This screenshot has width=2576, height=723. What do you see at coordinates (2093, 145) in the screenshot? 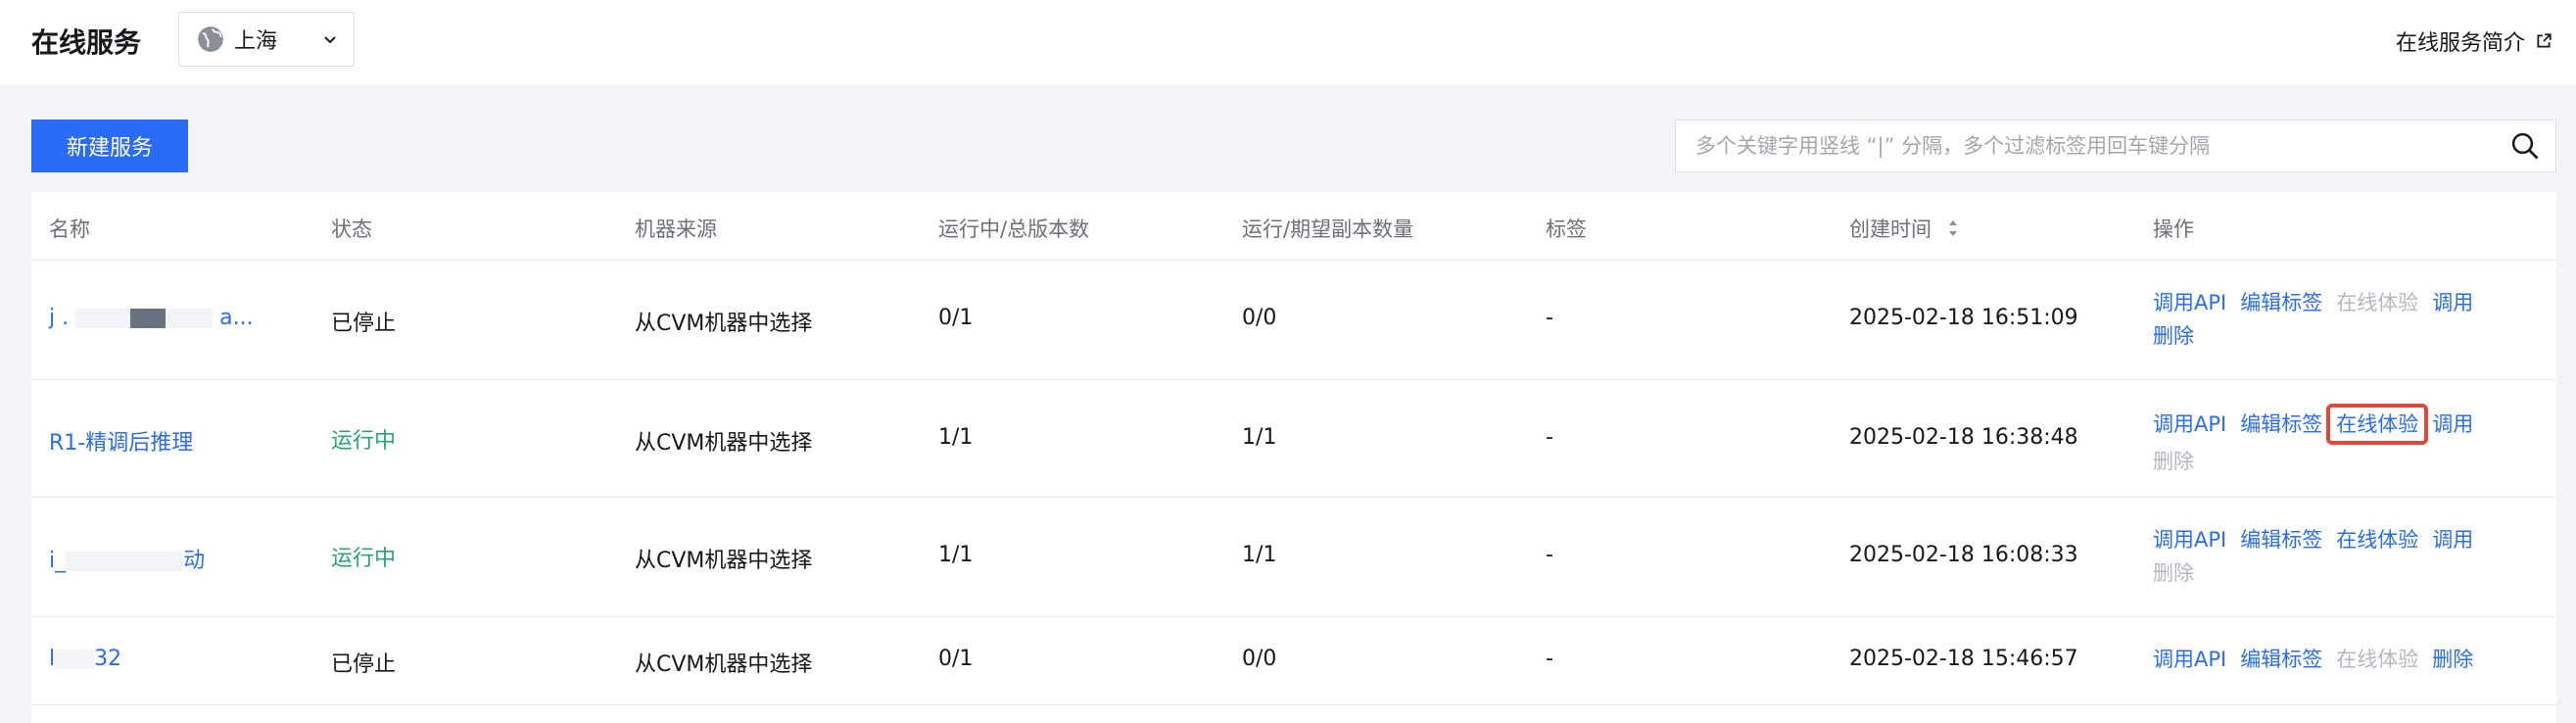
I see `search-input` at bounding box center [2093, 145].